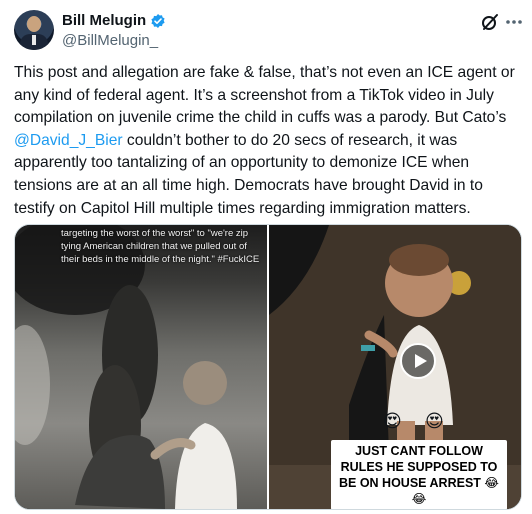  I want to click on verified-badge-icon, so click(158, 20).